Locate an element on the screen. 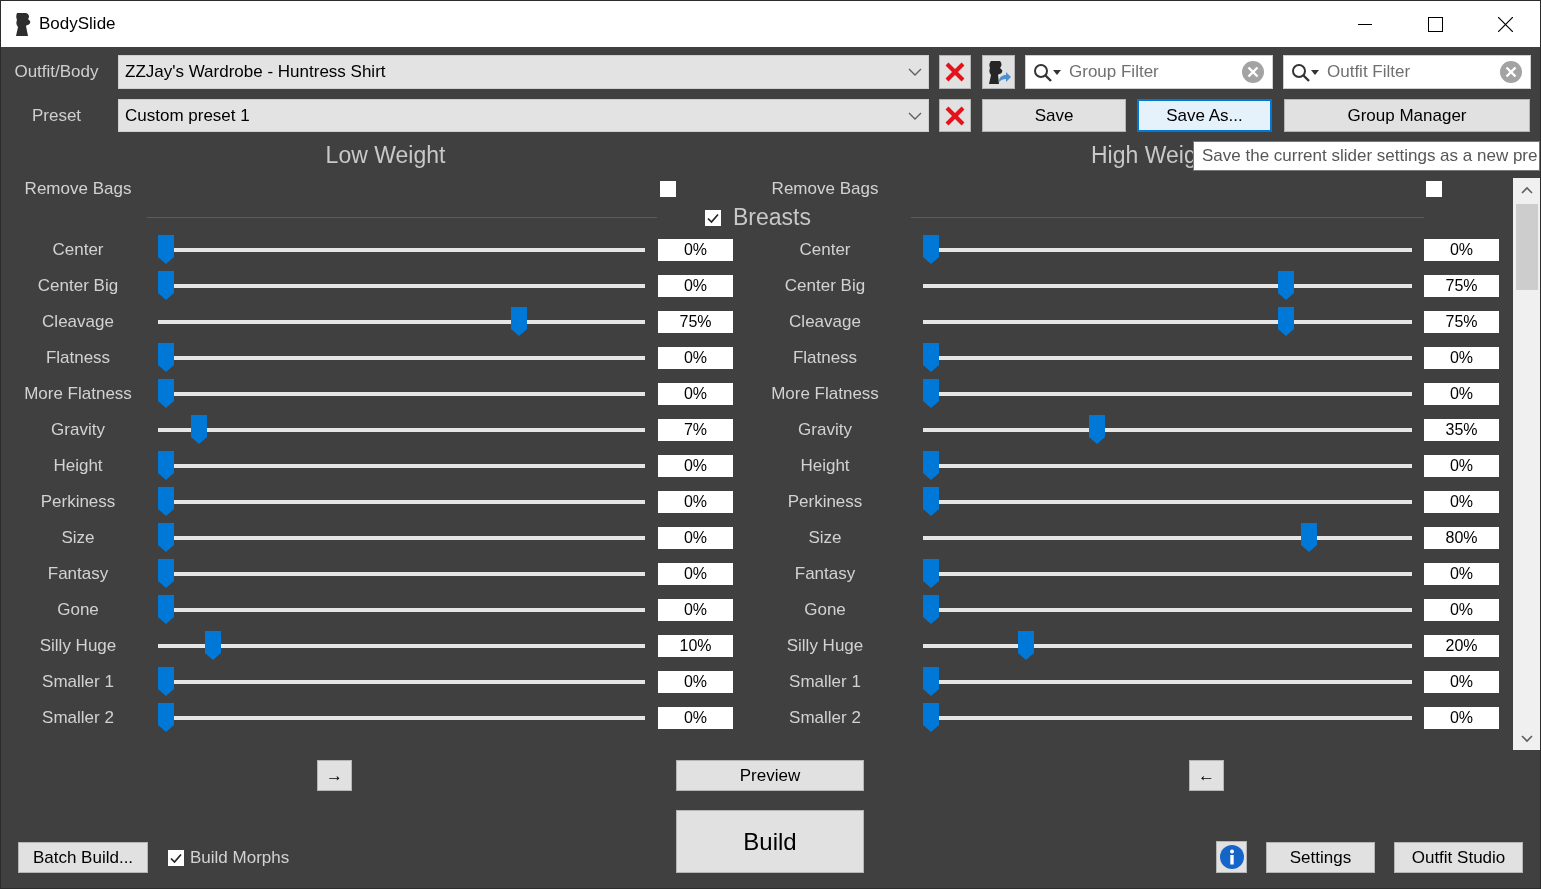  search-field: Group Filter is located at coordinates (1149, 72).